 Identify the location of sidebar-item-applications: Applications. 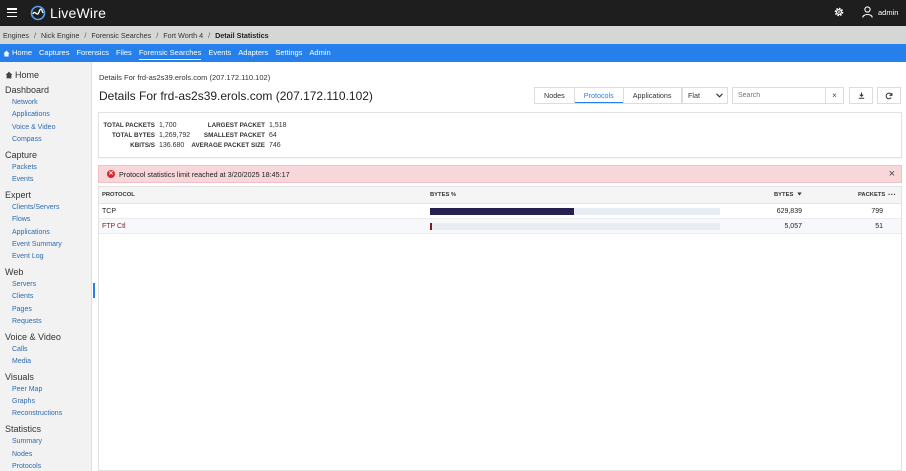
(31, 114).